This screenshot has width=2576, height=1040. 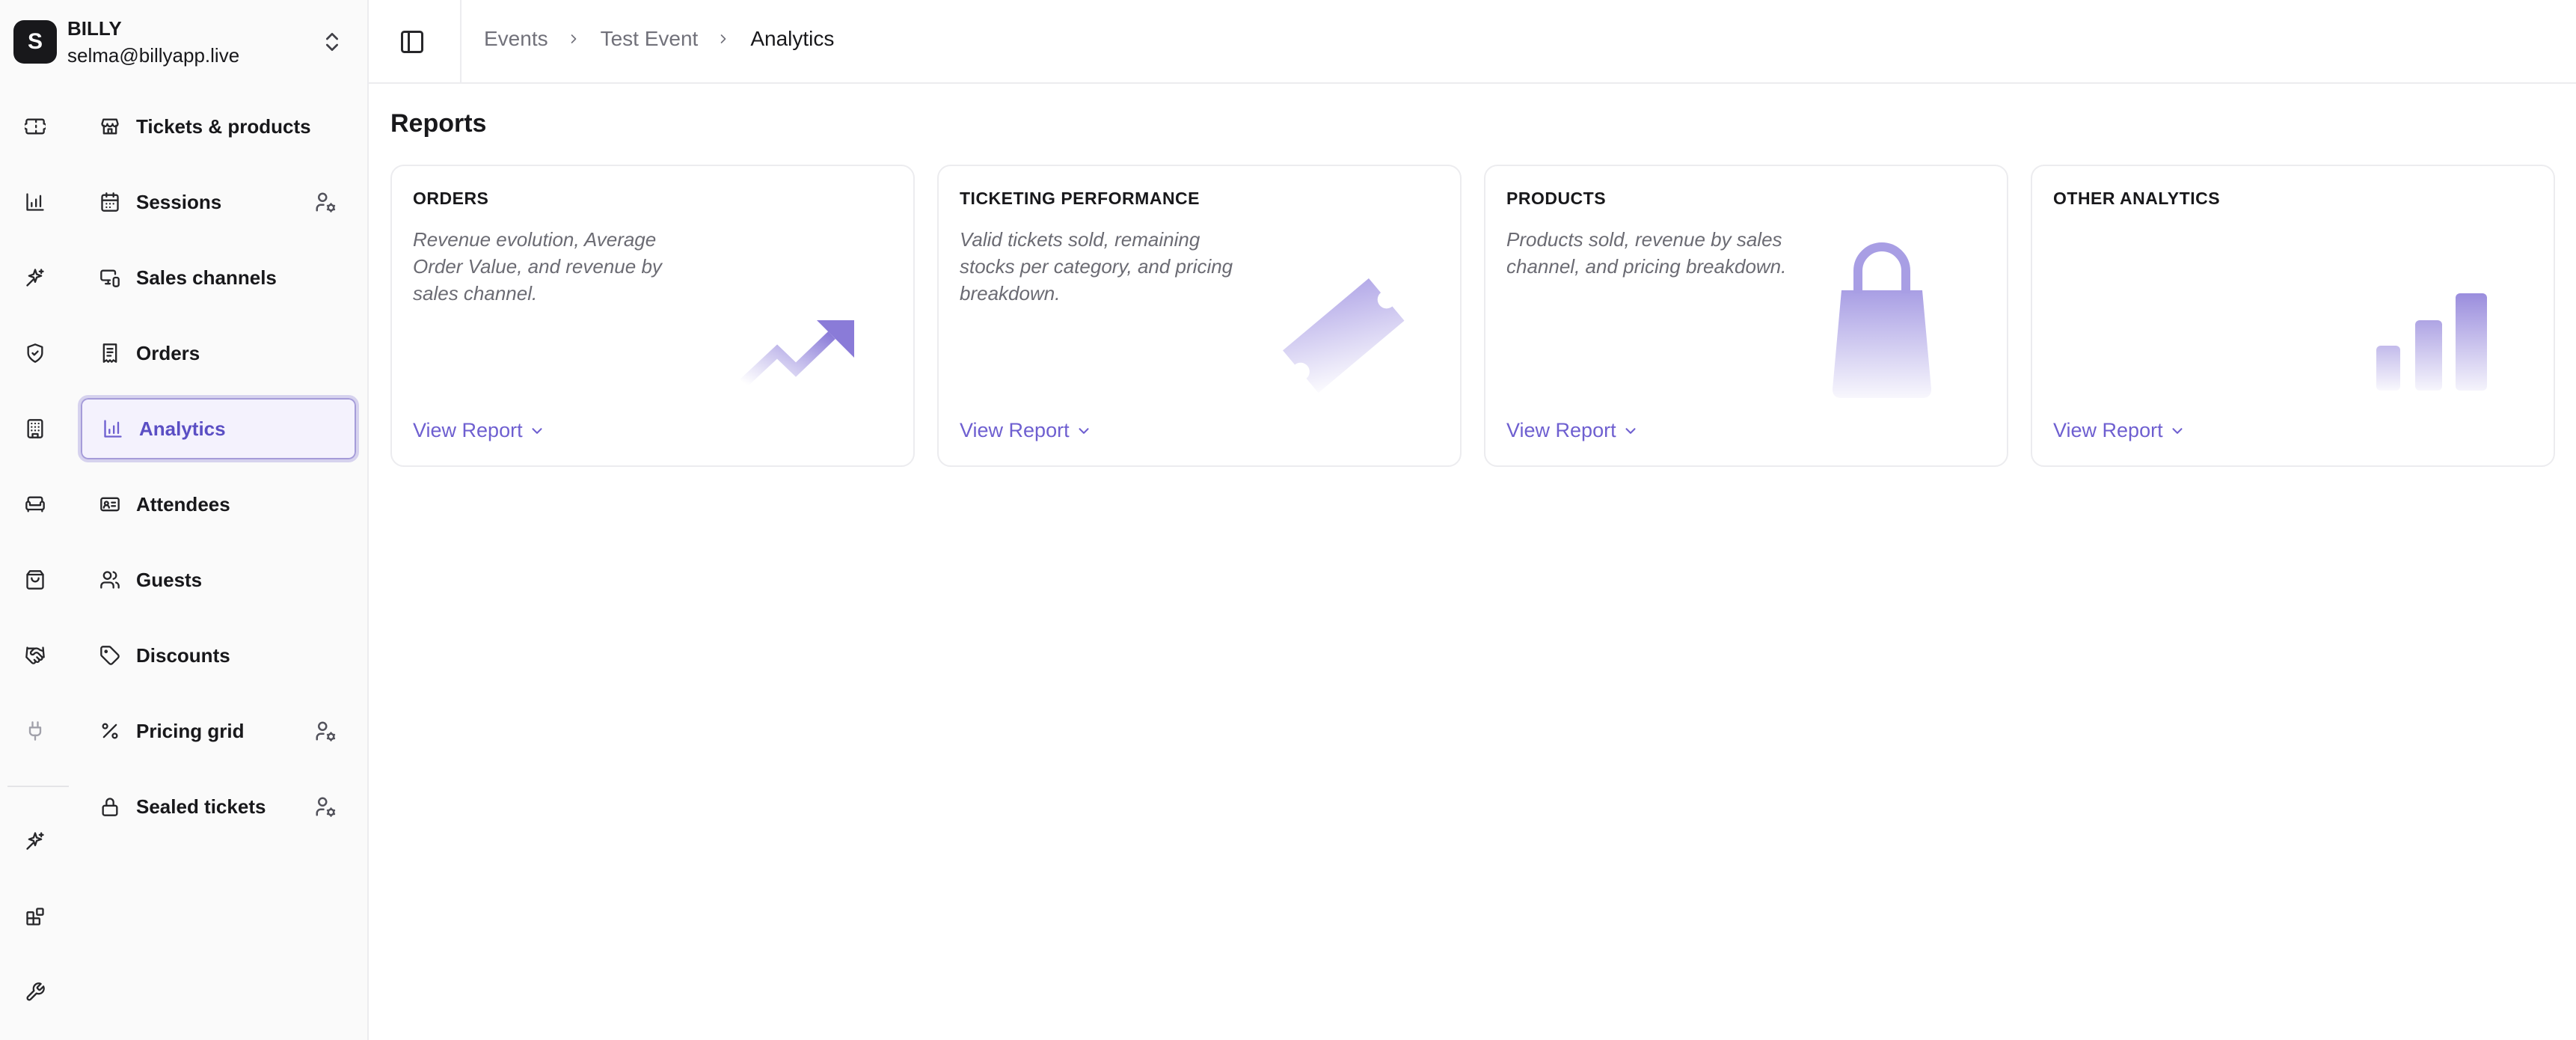 What do you see at coordinates (110, 731) in the screenshot?
I see `percent-icon` at bounding box center [110, 731].